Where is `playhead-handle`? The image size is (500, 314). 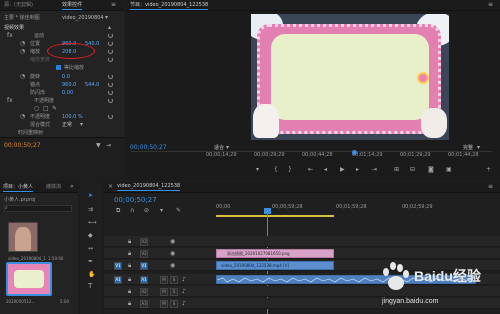
playhead-handle is located at coordinates (267, 211).